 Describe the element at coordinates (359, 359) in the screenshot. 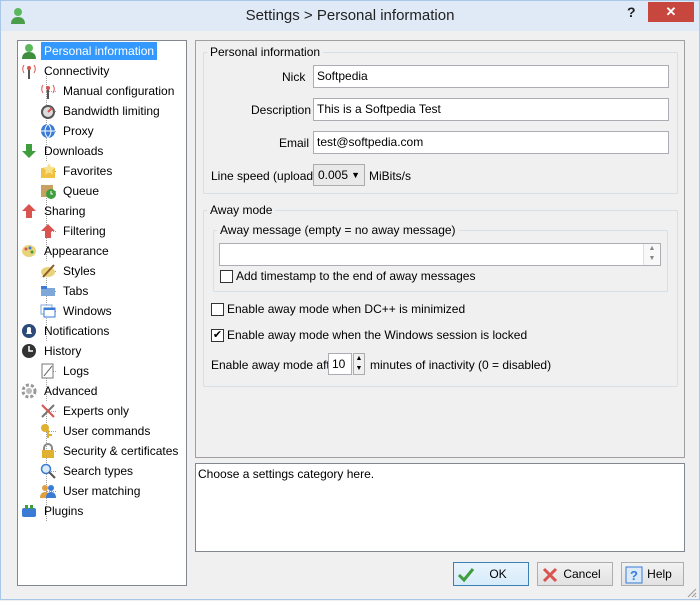

I see `spin-up-icon: ▲` at that location.